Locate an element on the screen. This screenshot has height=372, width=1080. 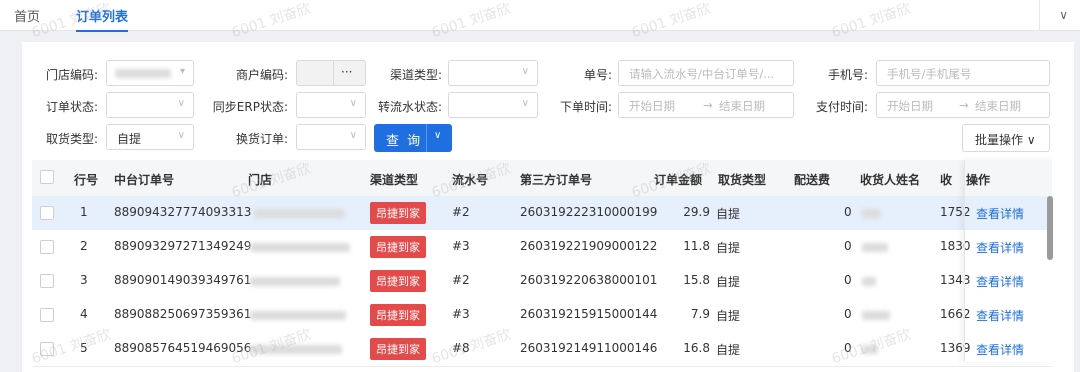
order-no: 889090149039349761 is located at coordinates (183, 280).